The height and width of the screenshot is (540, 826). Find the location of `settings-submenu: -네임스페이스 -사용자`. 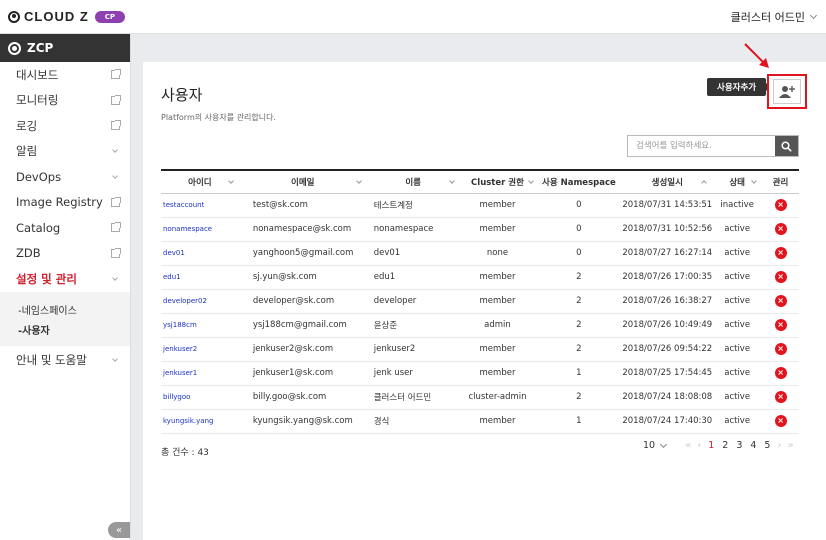

settings-submenu: -네임스페이스 -사용자 is located at coordinates (65, 318).